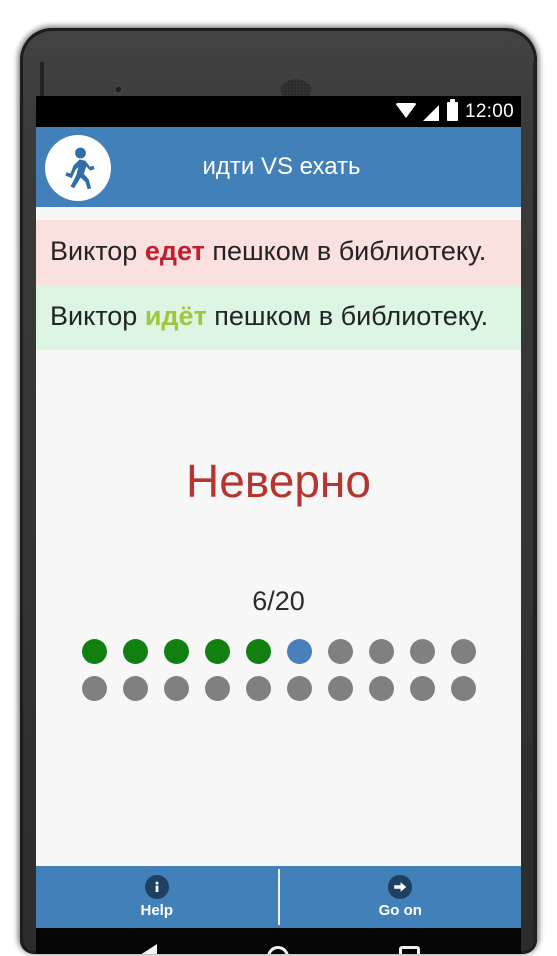 The height and width of the screenshot is (956, 557). What do you see at coordinates (175, 316) in the screenshot?
I see `correct-sentence-highlight: идёт` at bounding box center [175, 316].